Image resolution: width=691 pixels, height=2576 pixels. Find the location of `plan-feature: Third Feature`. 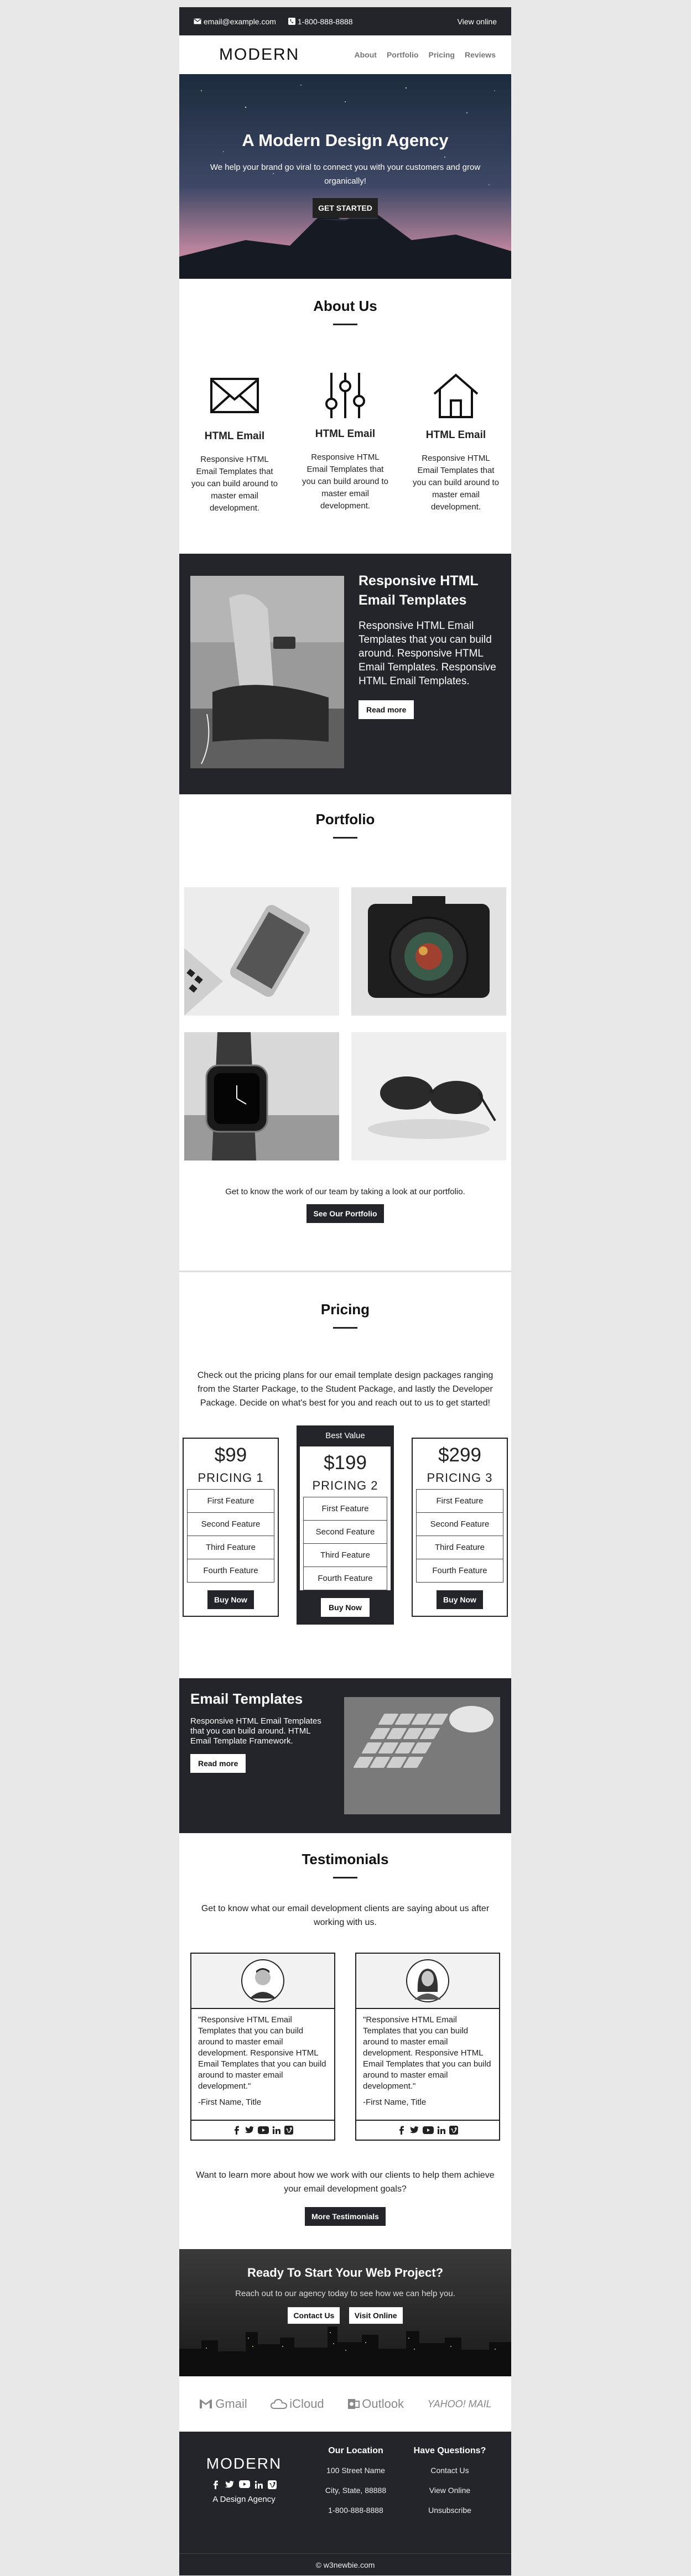

plan-feature: Third Feature is located at coordinates (231, 1548).